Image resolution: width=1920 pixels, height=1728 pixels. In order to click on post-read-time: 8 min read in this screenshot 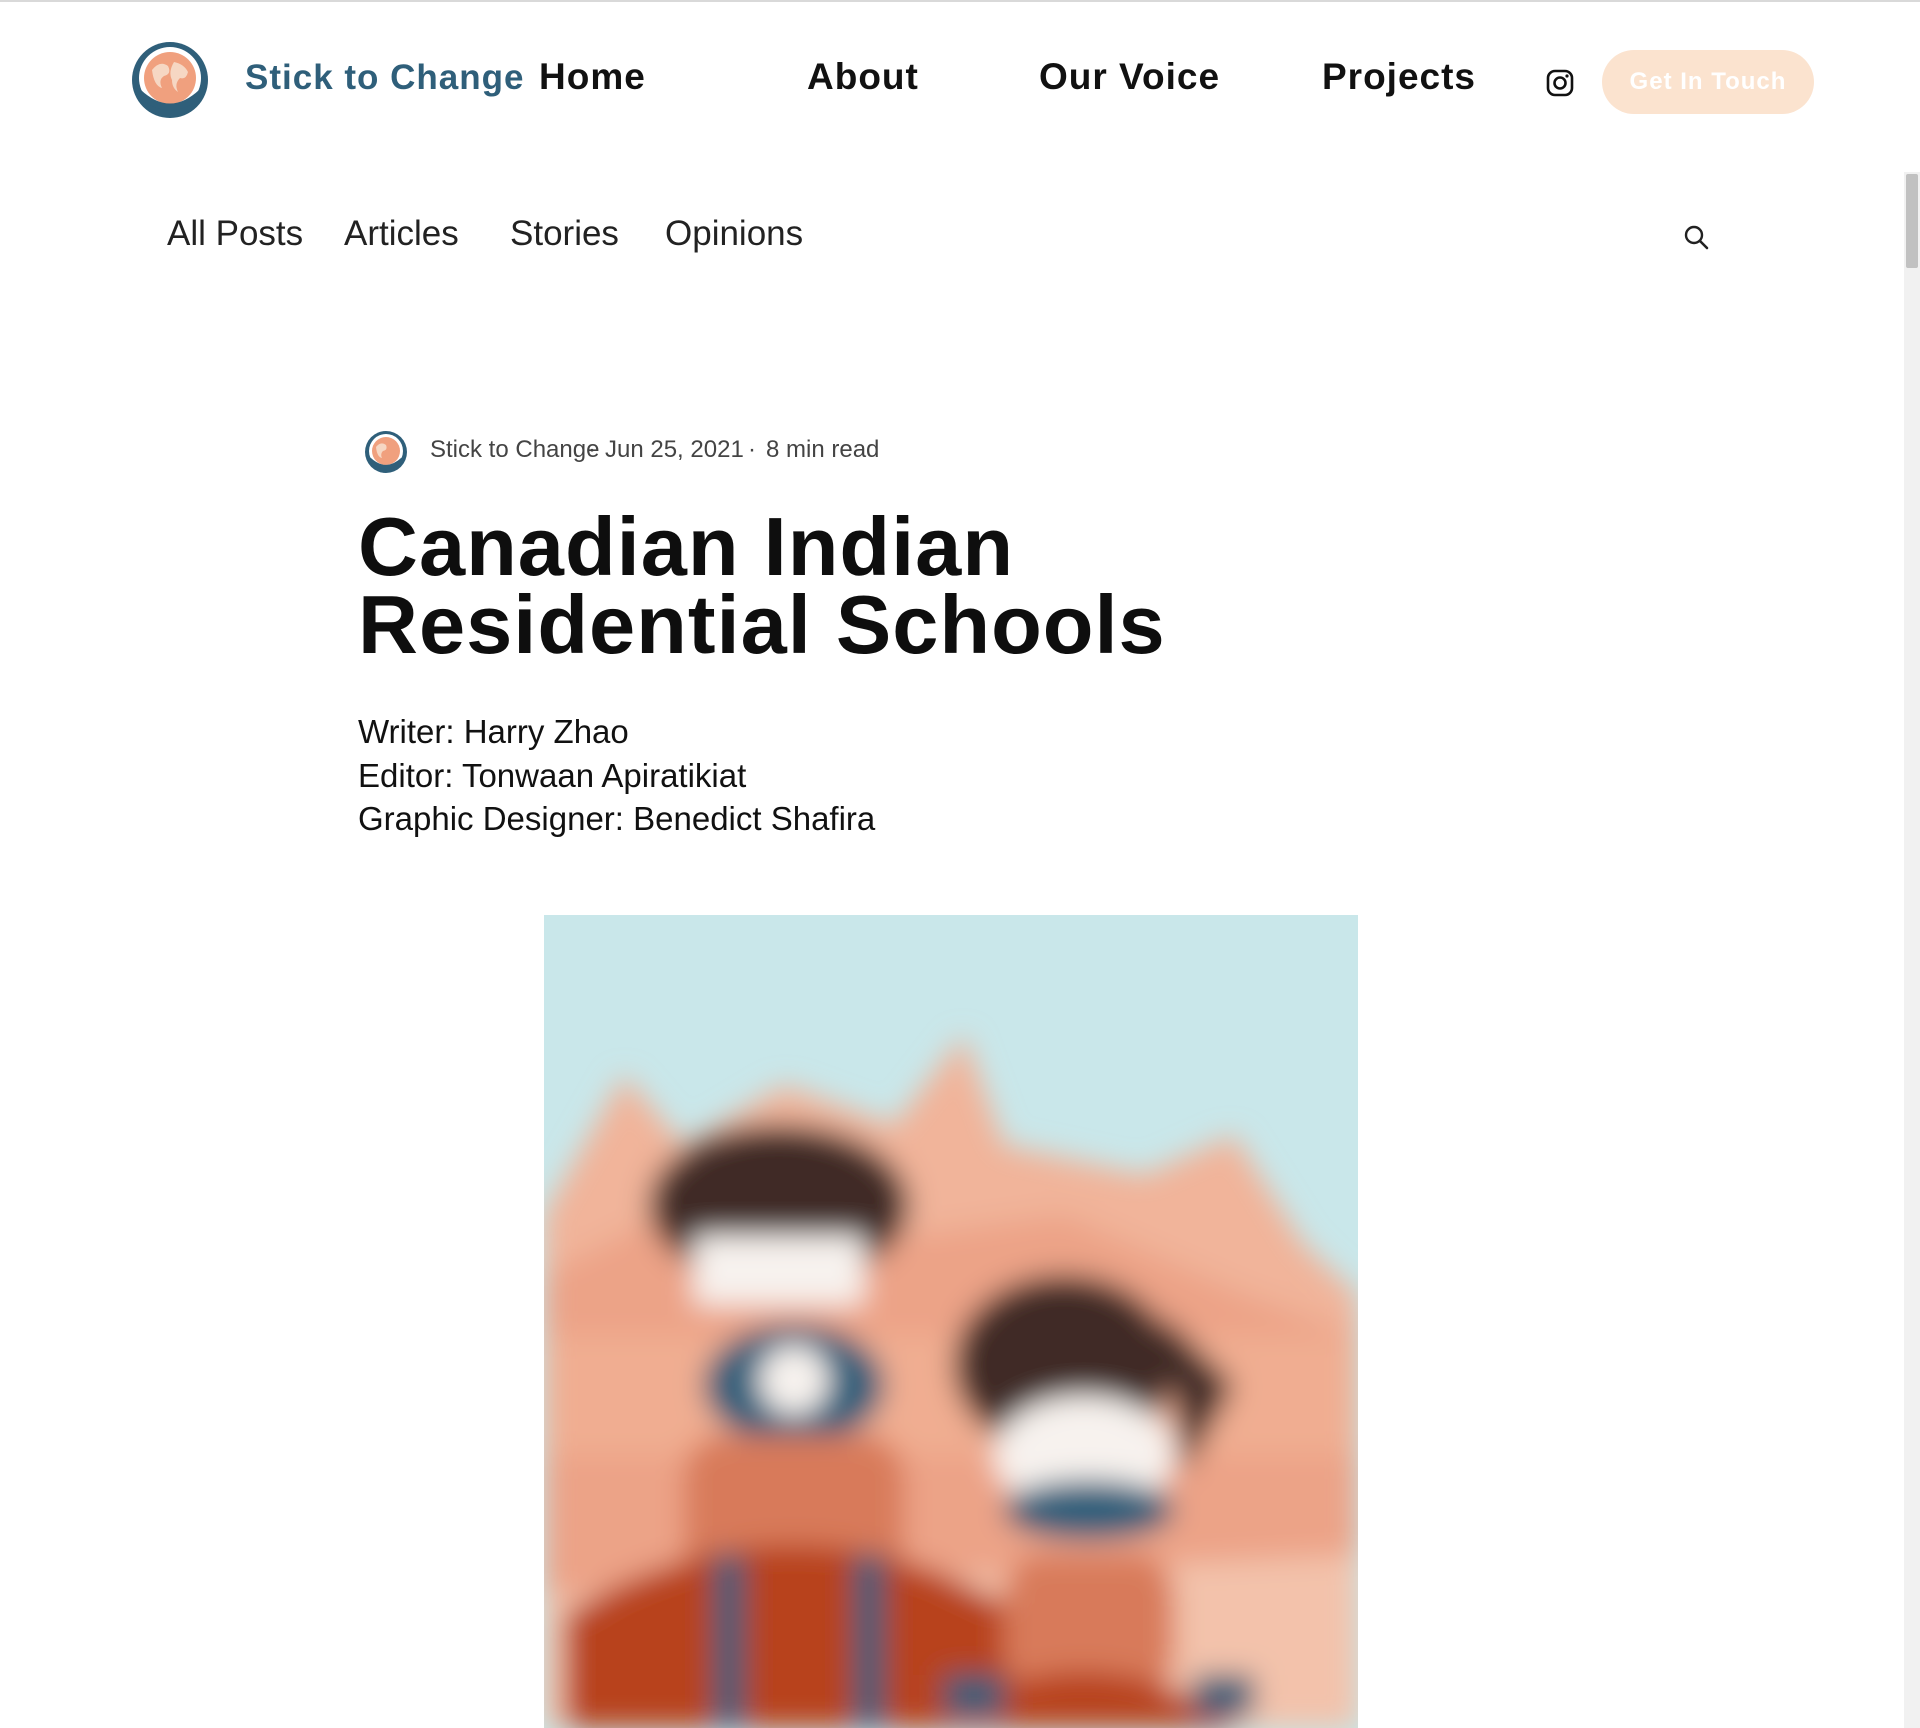, I will do `click(823, 449)`.